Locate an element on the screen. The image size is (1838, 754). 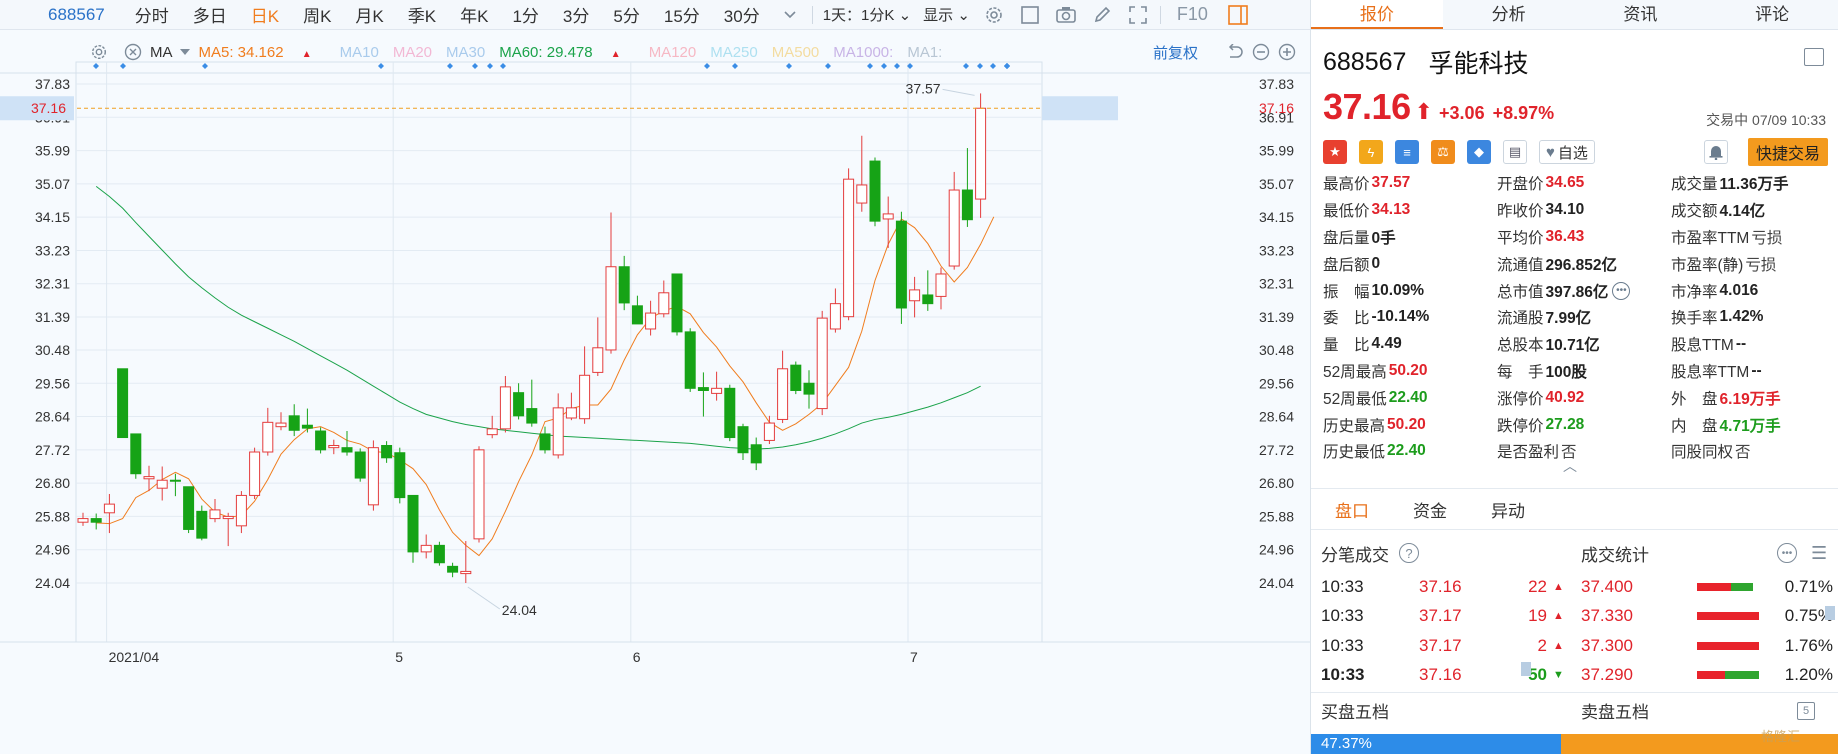
period-tab-15min: 15分 is located at coordinates (682, 14).